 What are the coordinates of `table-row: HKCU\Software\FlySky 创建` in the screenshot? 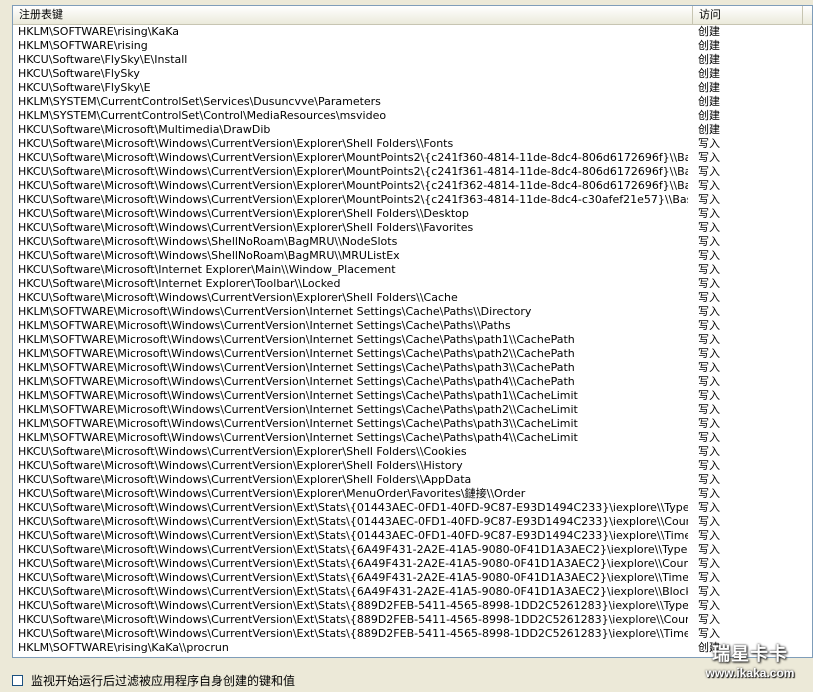 It's located at (412, 74).